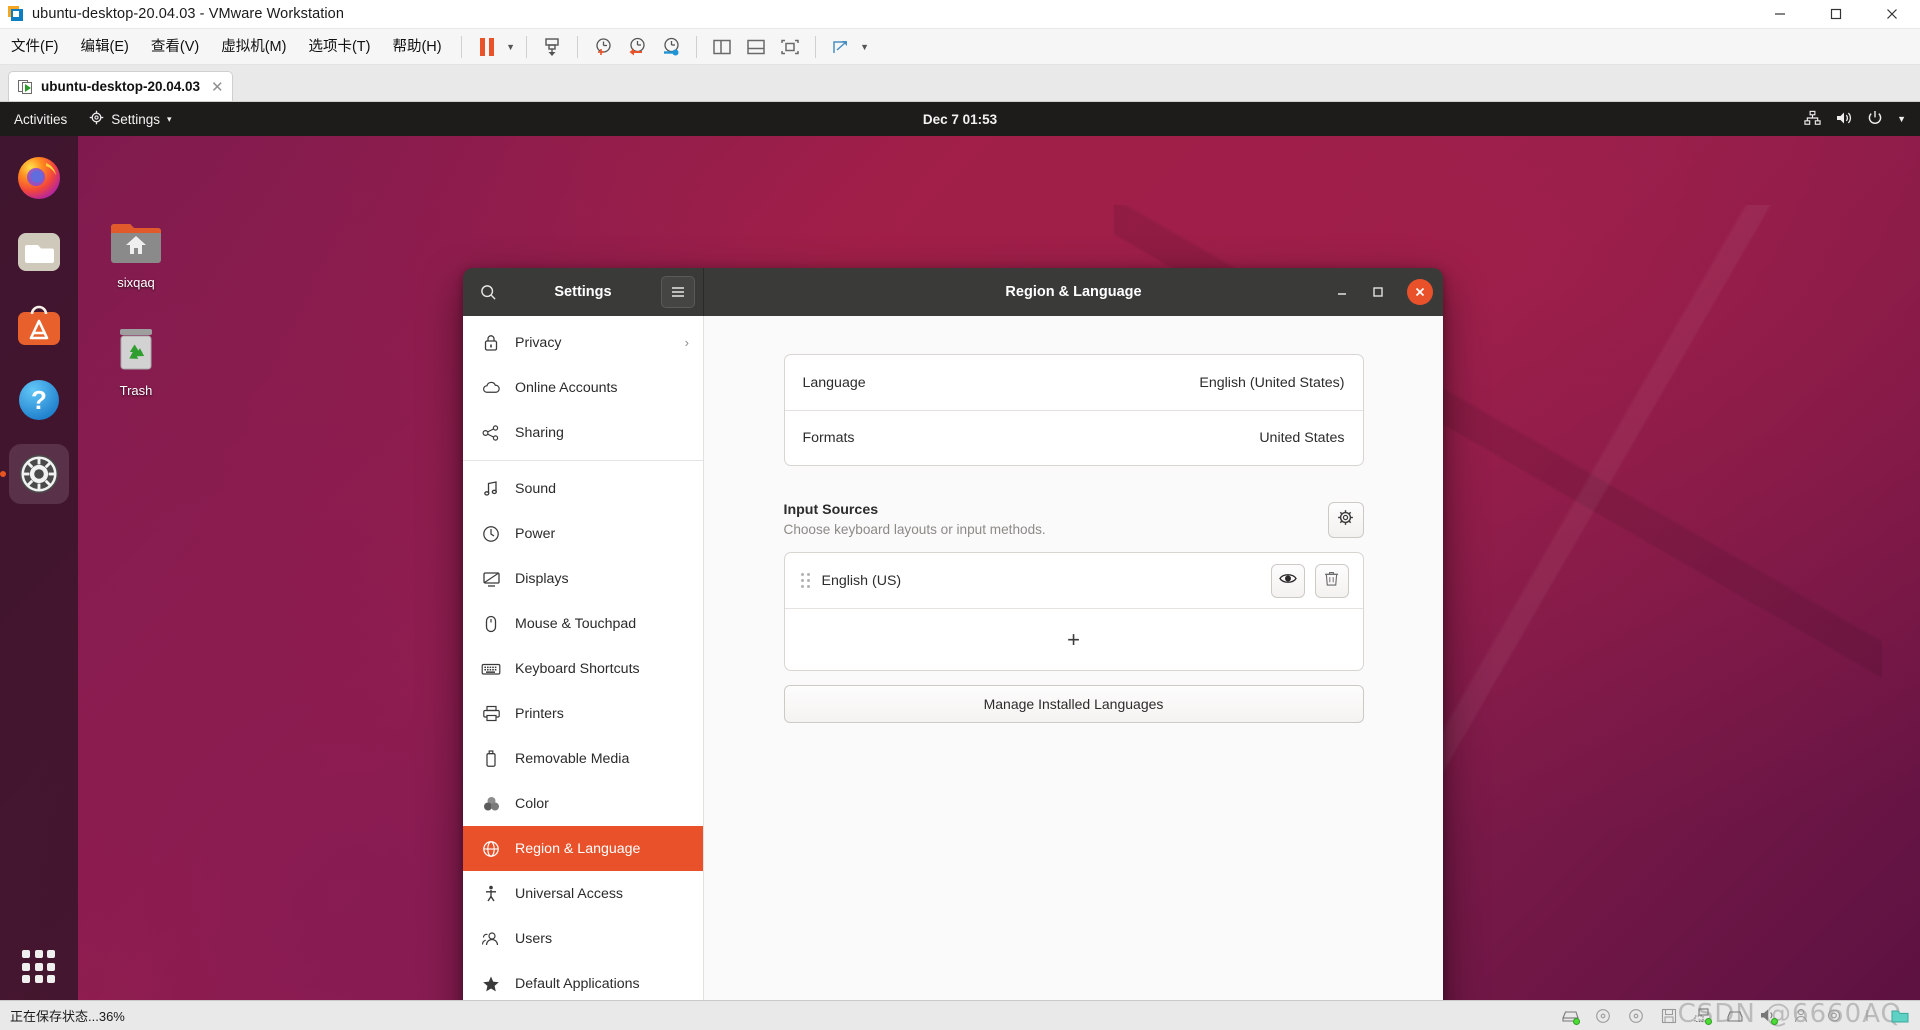 This screenshot has height=1030, width=1920. I want to click on settings-headerbar-right: Region & Language, so click(1073, 292).